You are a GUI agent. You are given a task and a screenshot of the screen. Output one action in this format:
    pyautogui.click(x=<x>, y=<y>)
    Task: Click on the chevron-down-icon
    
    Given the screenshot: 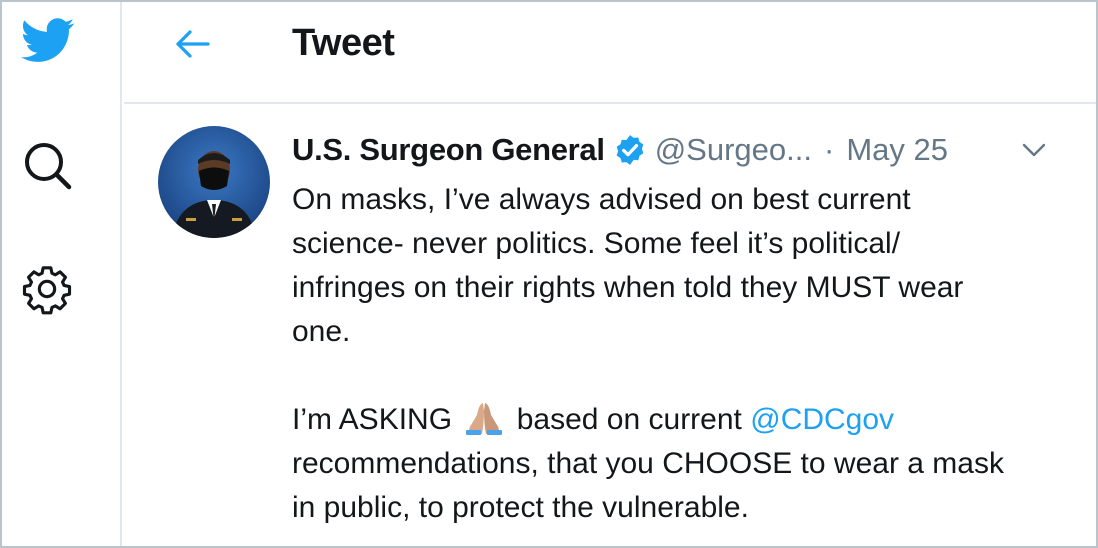 What is the action you would take?
    pyautogui.click(x=1034, y=150)
    